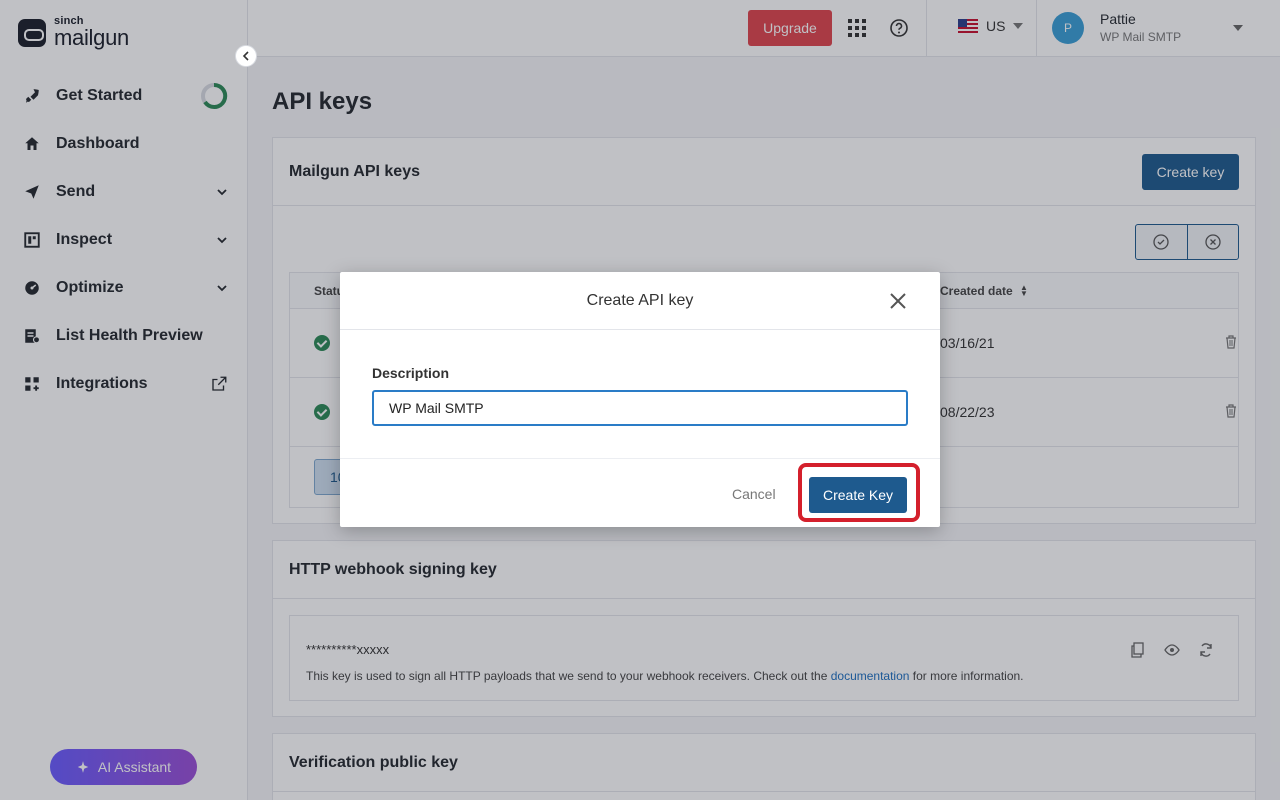  Describe the element at coordinates (859, 492) in the screenshot. I see `highlight-annotation` at that location.